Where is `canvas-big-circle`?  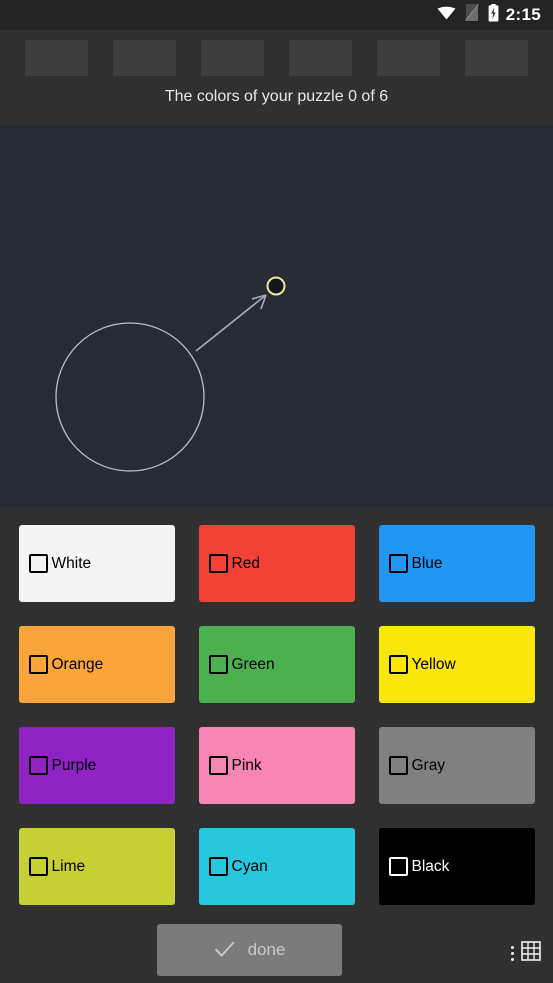 canvas-big-circle is located at coordinates (130, 397).